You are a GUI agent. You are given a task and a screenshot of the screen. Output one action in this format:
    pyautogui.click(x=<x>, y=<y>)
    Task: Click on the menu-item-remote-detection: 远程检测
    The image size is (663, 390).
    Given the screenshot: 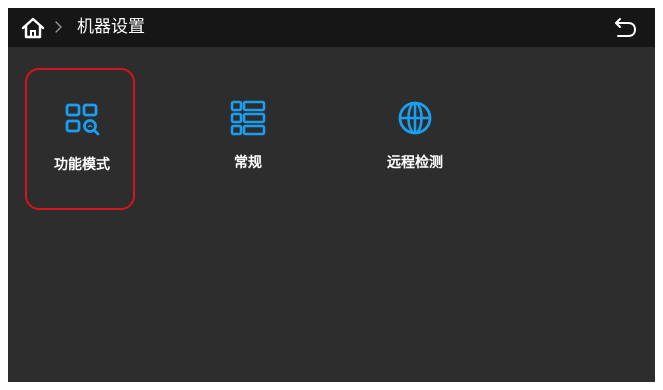 What is the action you would take?
    pyautogui.click(x=415, y=139)
    